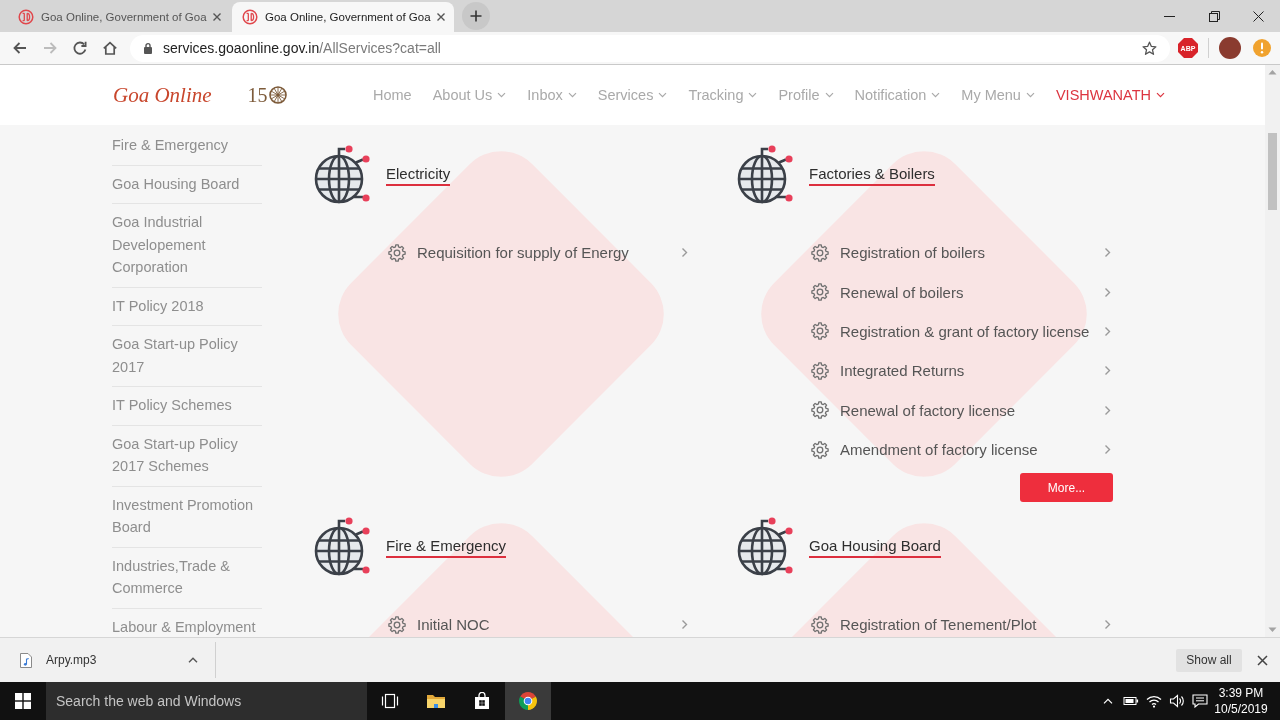 This screenshot has width=1280, height=720. Describe the element at coordinates (913, 253) in the screenshot. I see `service-link: Registration of boilers` at that location.